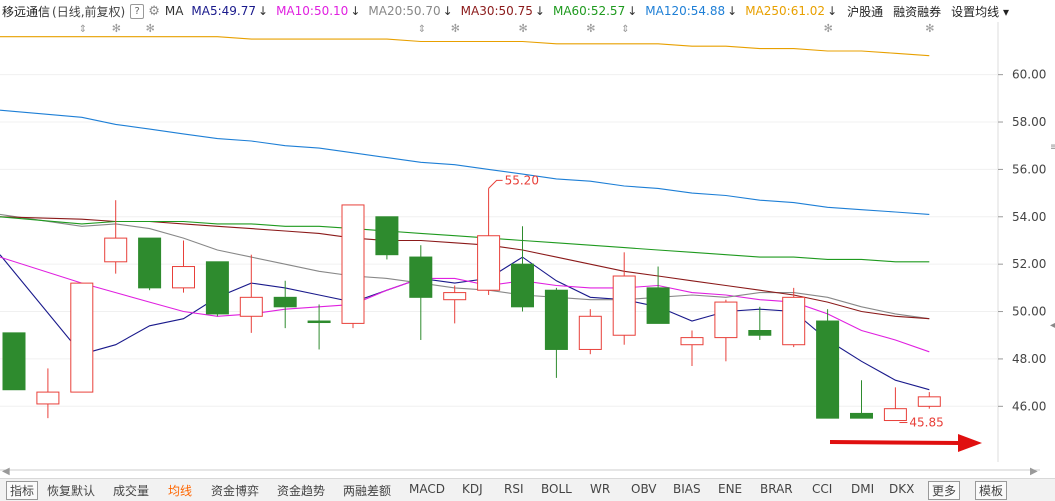 Image resolution: width=1055 pixels, height=501 pixels. I want to click on y-tick-label: 50.00, so click(1029, 312).